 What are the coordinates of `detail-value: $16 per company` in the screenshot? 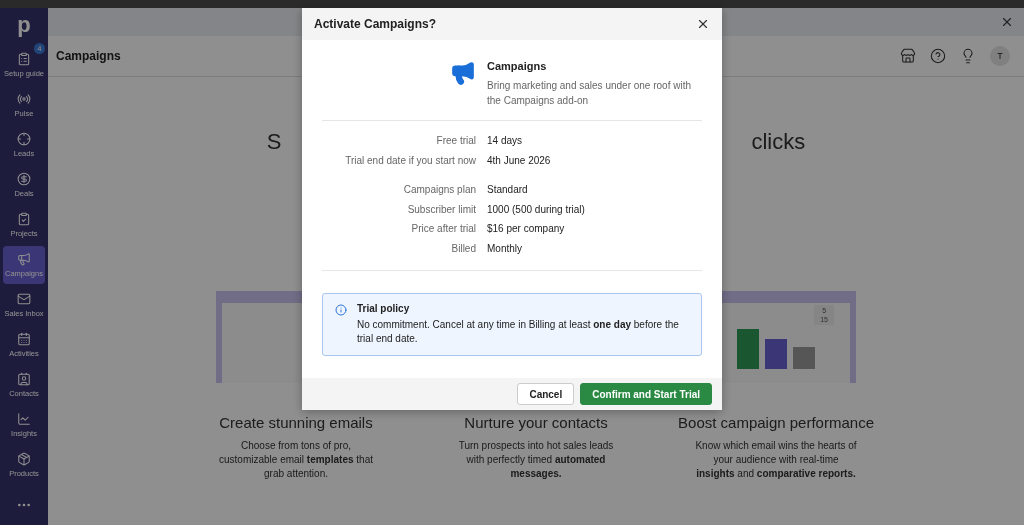 It's located at (526, 229).